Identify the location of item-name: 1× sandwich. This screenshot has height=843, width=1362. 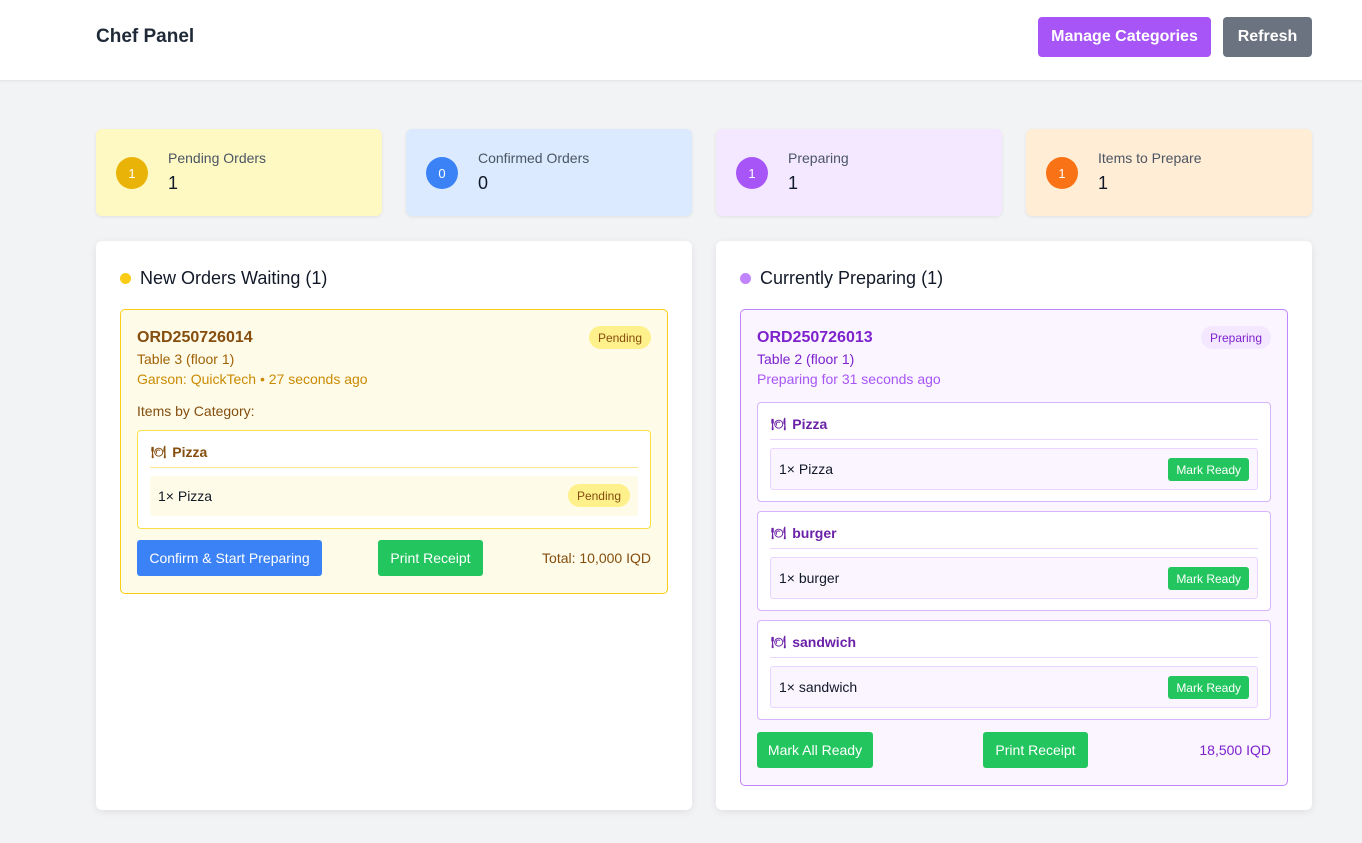
(818, 687).